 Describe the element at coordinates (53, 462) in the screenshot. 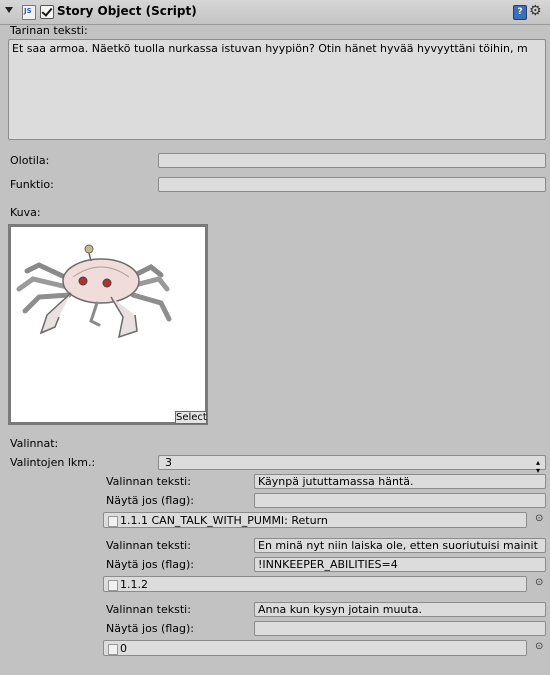

I see `valintojen-lkm-label: Valintojen lkm.:` at that location.